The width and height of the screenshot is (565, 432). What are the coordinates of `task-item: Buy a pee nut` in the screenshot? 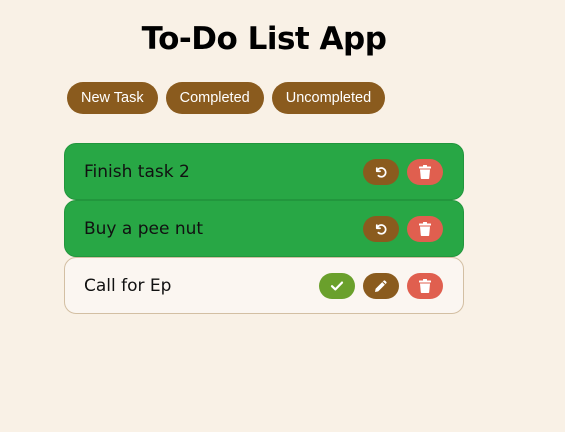 It's located at (264, 228).